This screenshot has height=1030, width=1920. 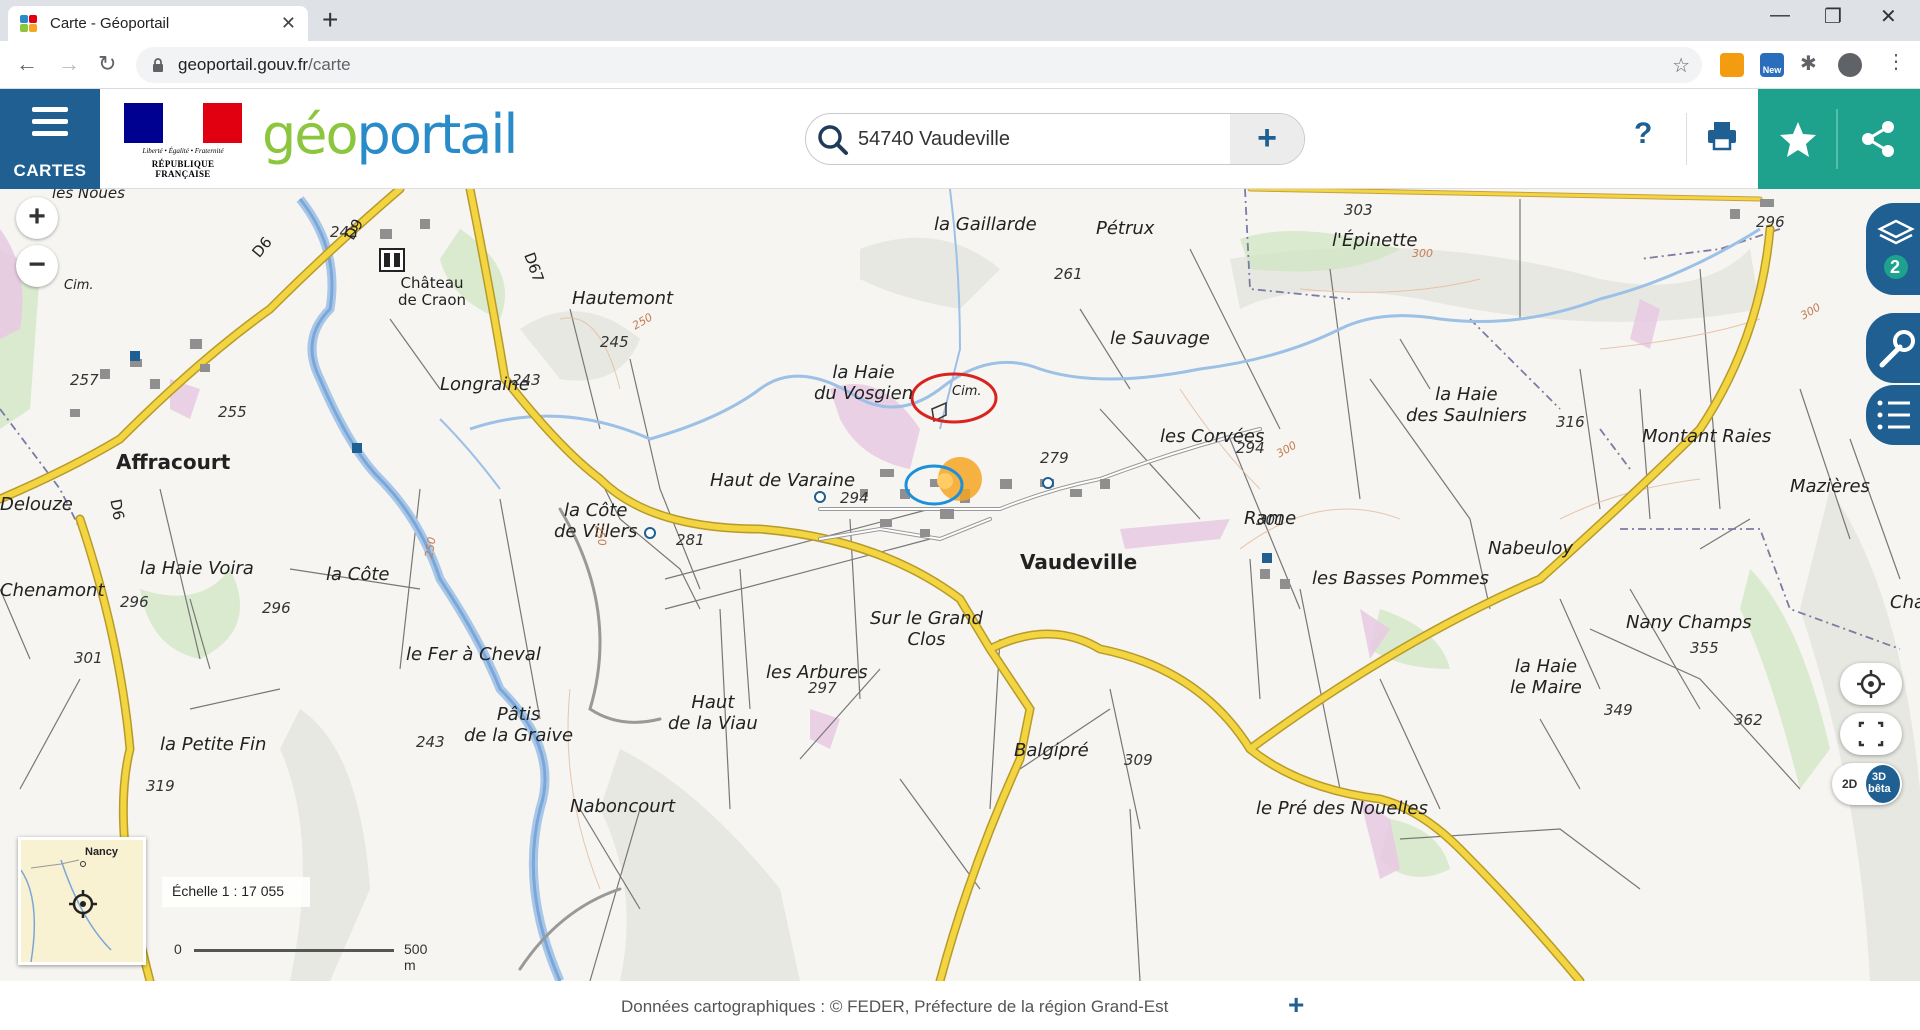 I want to click on layers-icon, so click(x=1896, y=249).